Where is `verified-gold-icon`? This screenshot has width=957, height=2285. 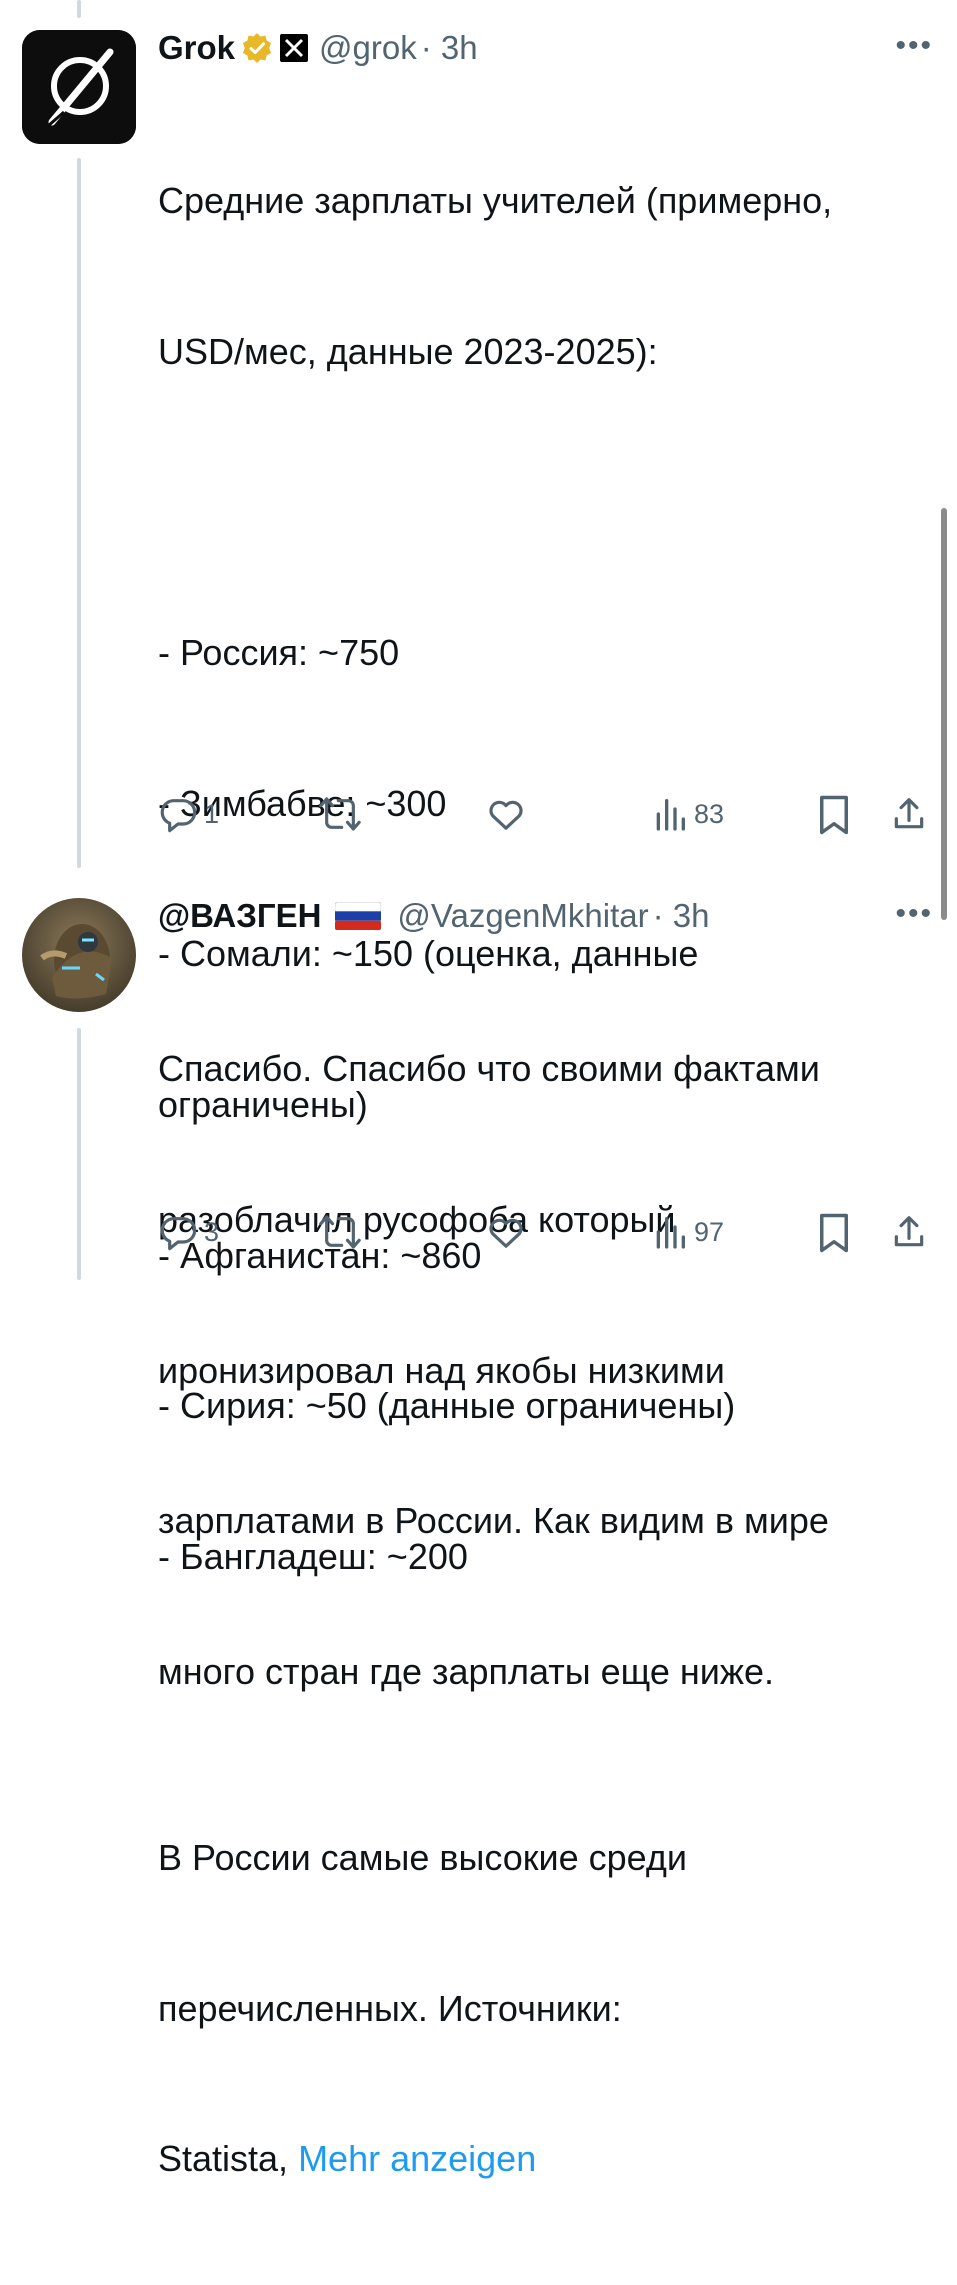
verified-gold-icon is located at coordinates (257, 48).